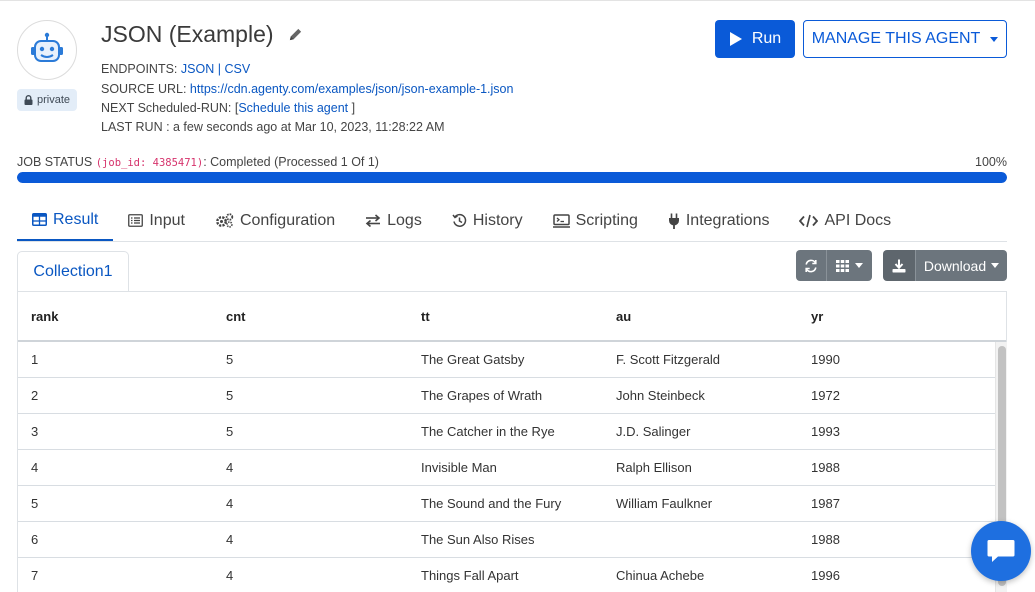  I want to click on run-button: Run, so click(755, 39).